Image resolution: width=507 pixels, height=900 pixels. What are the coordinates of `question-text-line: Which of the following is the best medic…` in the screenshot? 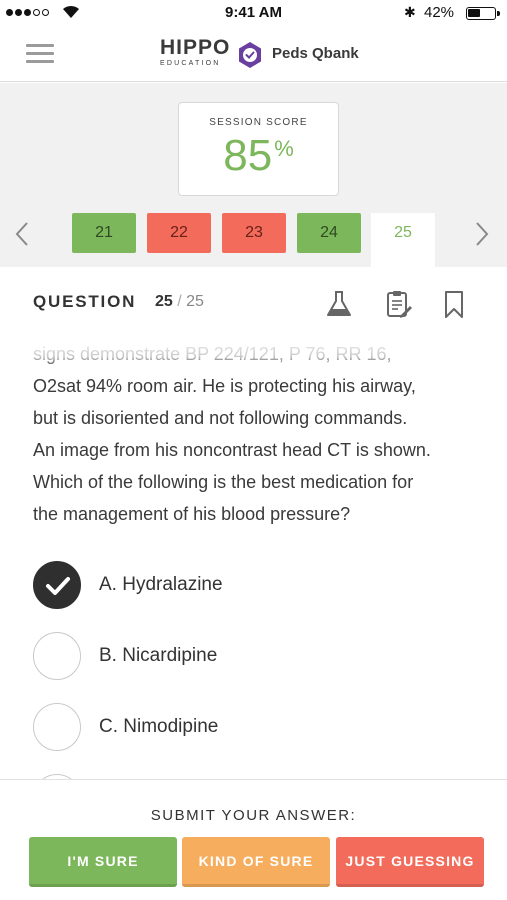 It's located at (223, 482).